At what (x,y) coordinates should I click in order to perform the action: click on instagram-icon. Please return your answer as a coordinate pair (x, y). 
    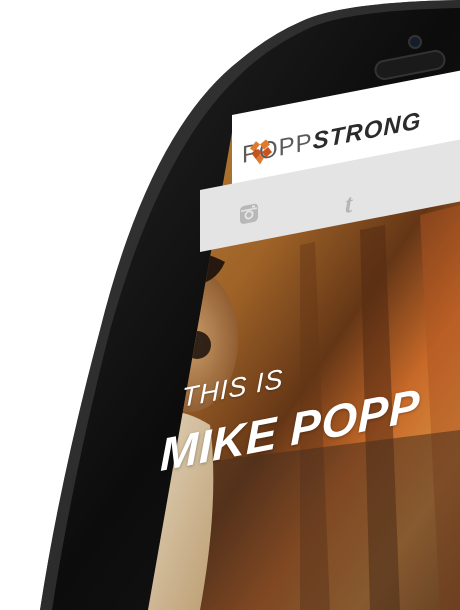
    Looking at the image, I should click on (249, 213).